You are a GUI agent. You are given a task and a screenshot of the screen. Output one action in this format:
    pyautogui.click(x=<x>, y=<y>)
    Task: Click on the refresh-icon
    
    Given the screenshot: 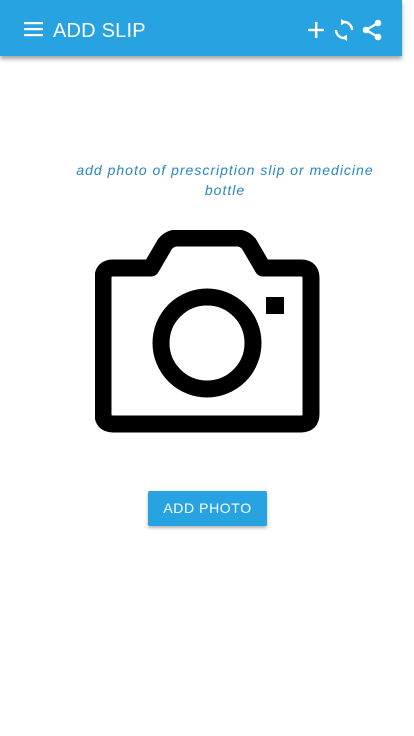 What is the action you would take?
    pyautogui.click(x=344, y=30)
    